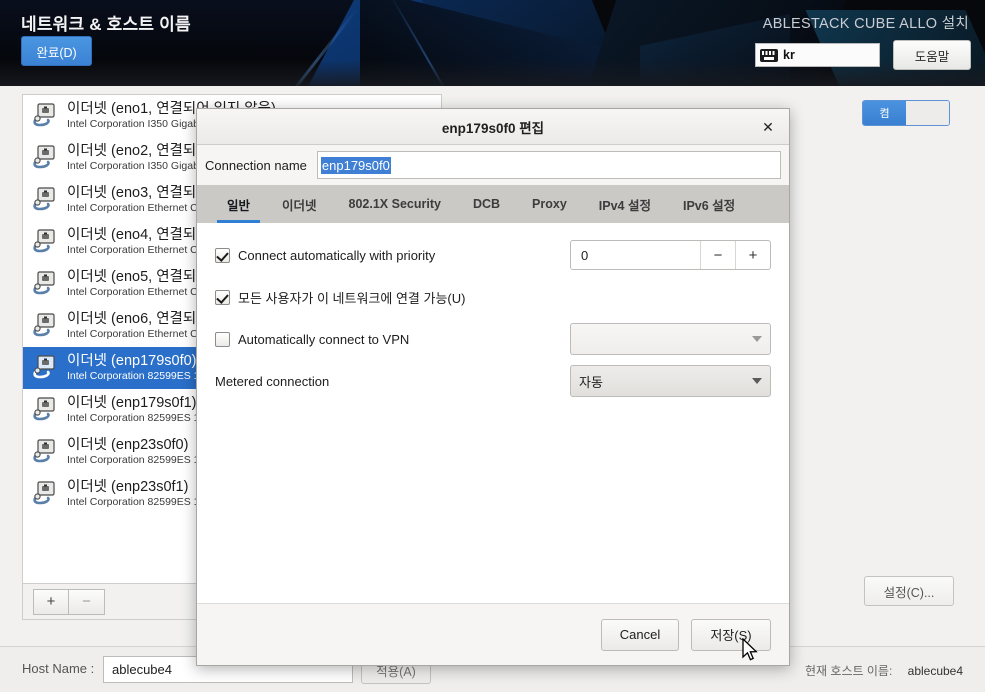 This screenshot has height=692, width=985. What do you see at coordinates (272, 381) in the screenshot?
I see `metered-label: Metered connection` at bounding box center [272, 381].